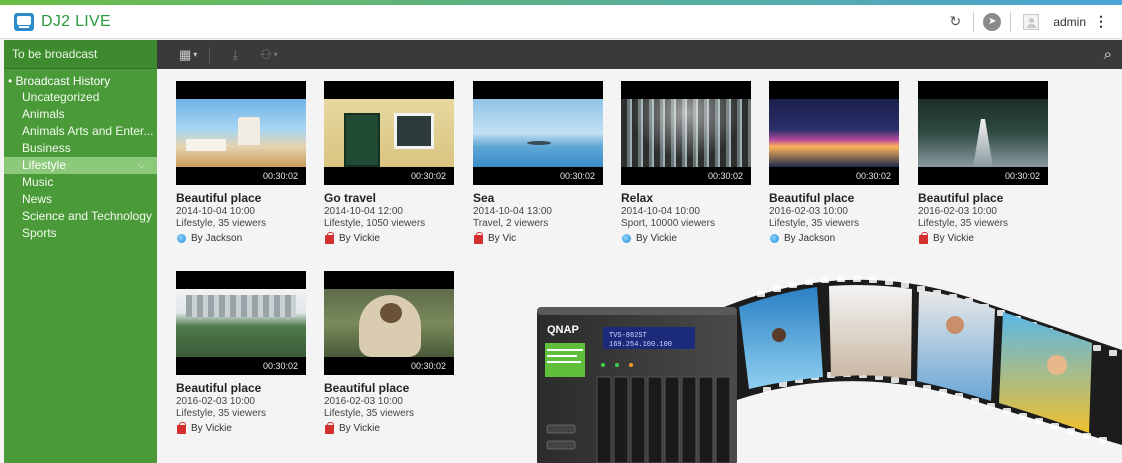 This screenshot has width=1122, height=463. What do you see at coordinates (80, 165) in the screenshot?
I see `sidebar-item-lifestyle: Lifestyle ⌵` at bounding box center [80, 165].